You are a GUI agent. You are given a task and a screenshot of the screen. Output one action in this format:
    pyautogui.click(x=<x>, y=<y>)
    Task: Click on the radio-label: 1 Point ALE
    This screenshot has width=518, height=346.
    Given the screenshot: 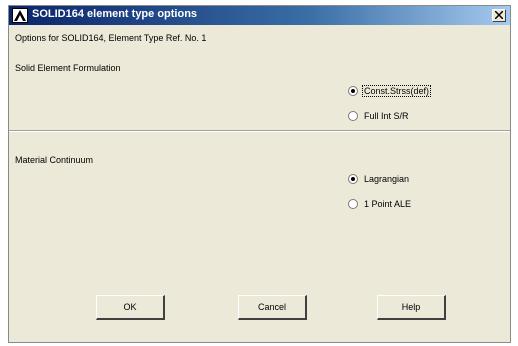 What is the action you would take?
    pyautogui.click(x=388, y=204)
    